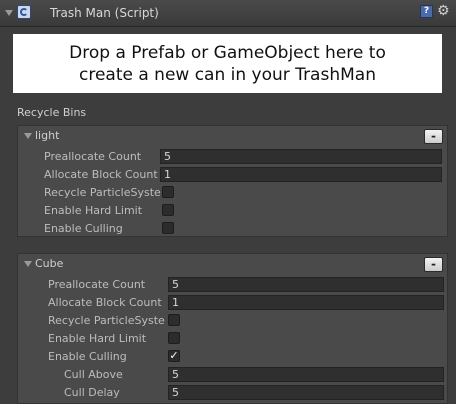 This screenshot has height=404, width=456. Describe the element at coordinates (93, 374) in the screenshot. I see `cull-above-label: Cull Above` at that location.